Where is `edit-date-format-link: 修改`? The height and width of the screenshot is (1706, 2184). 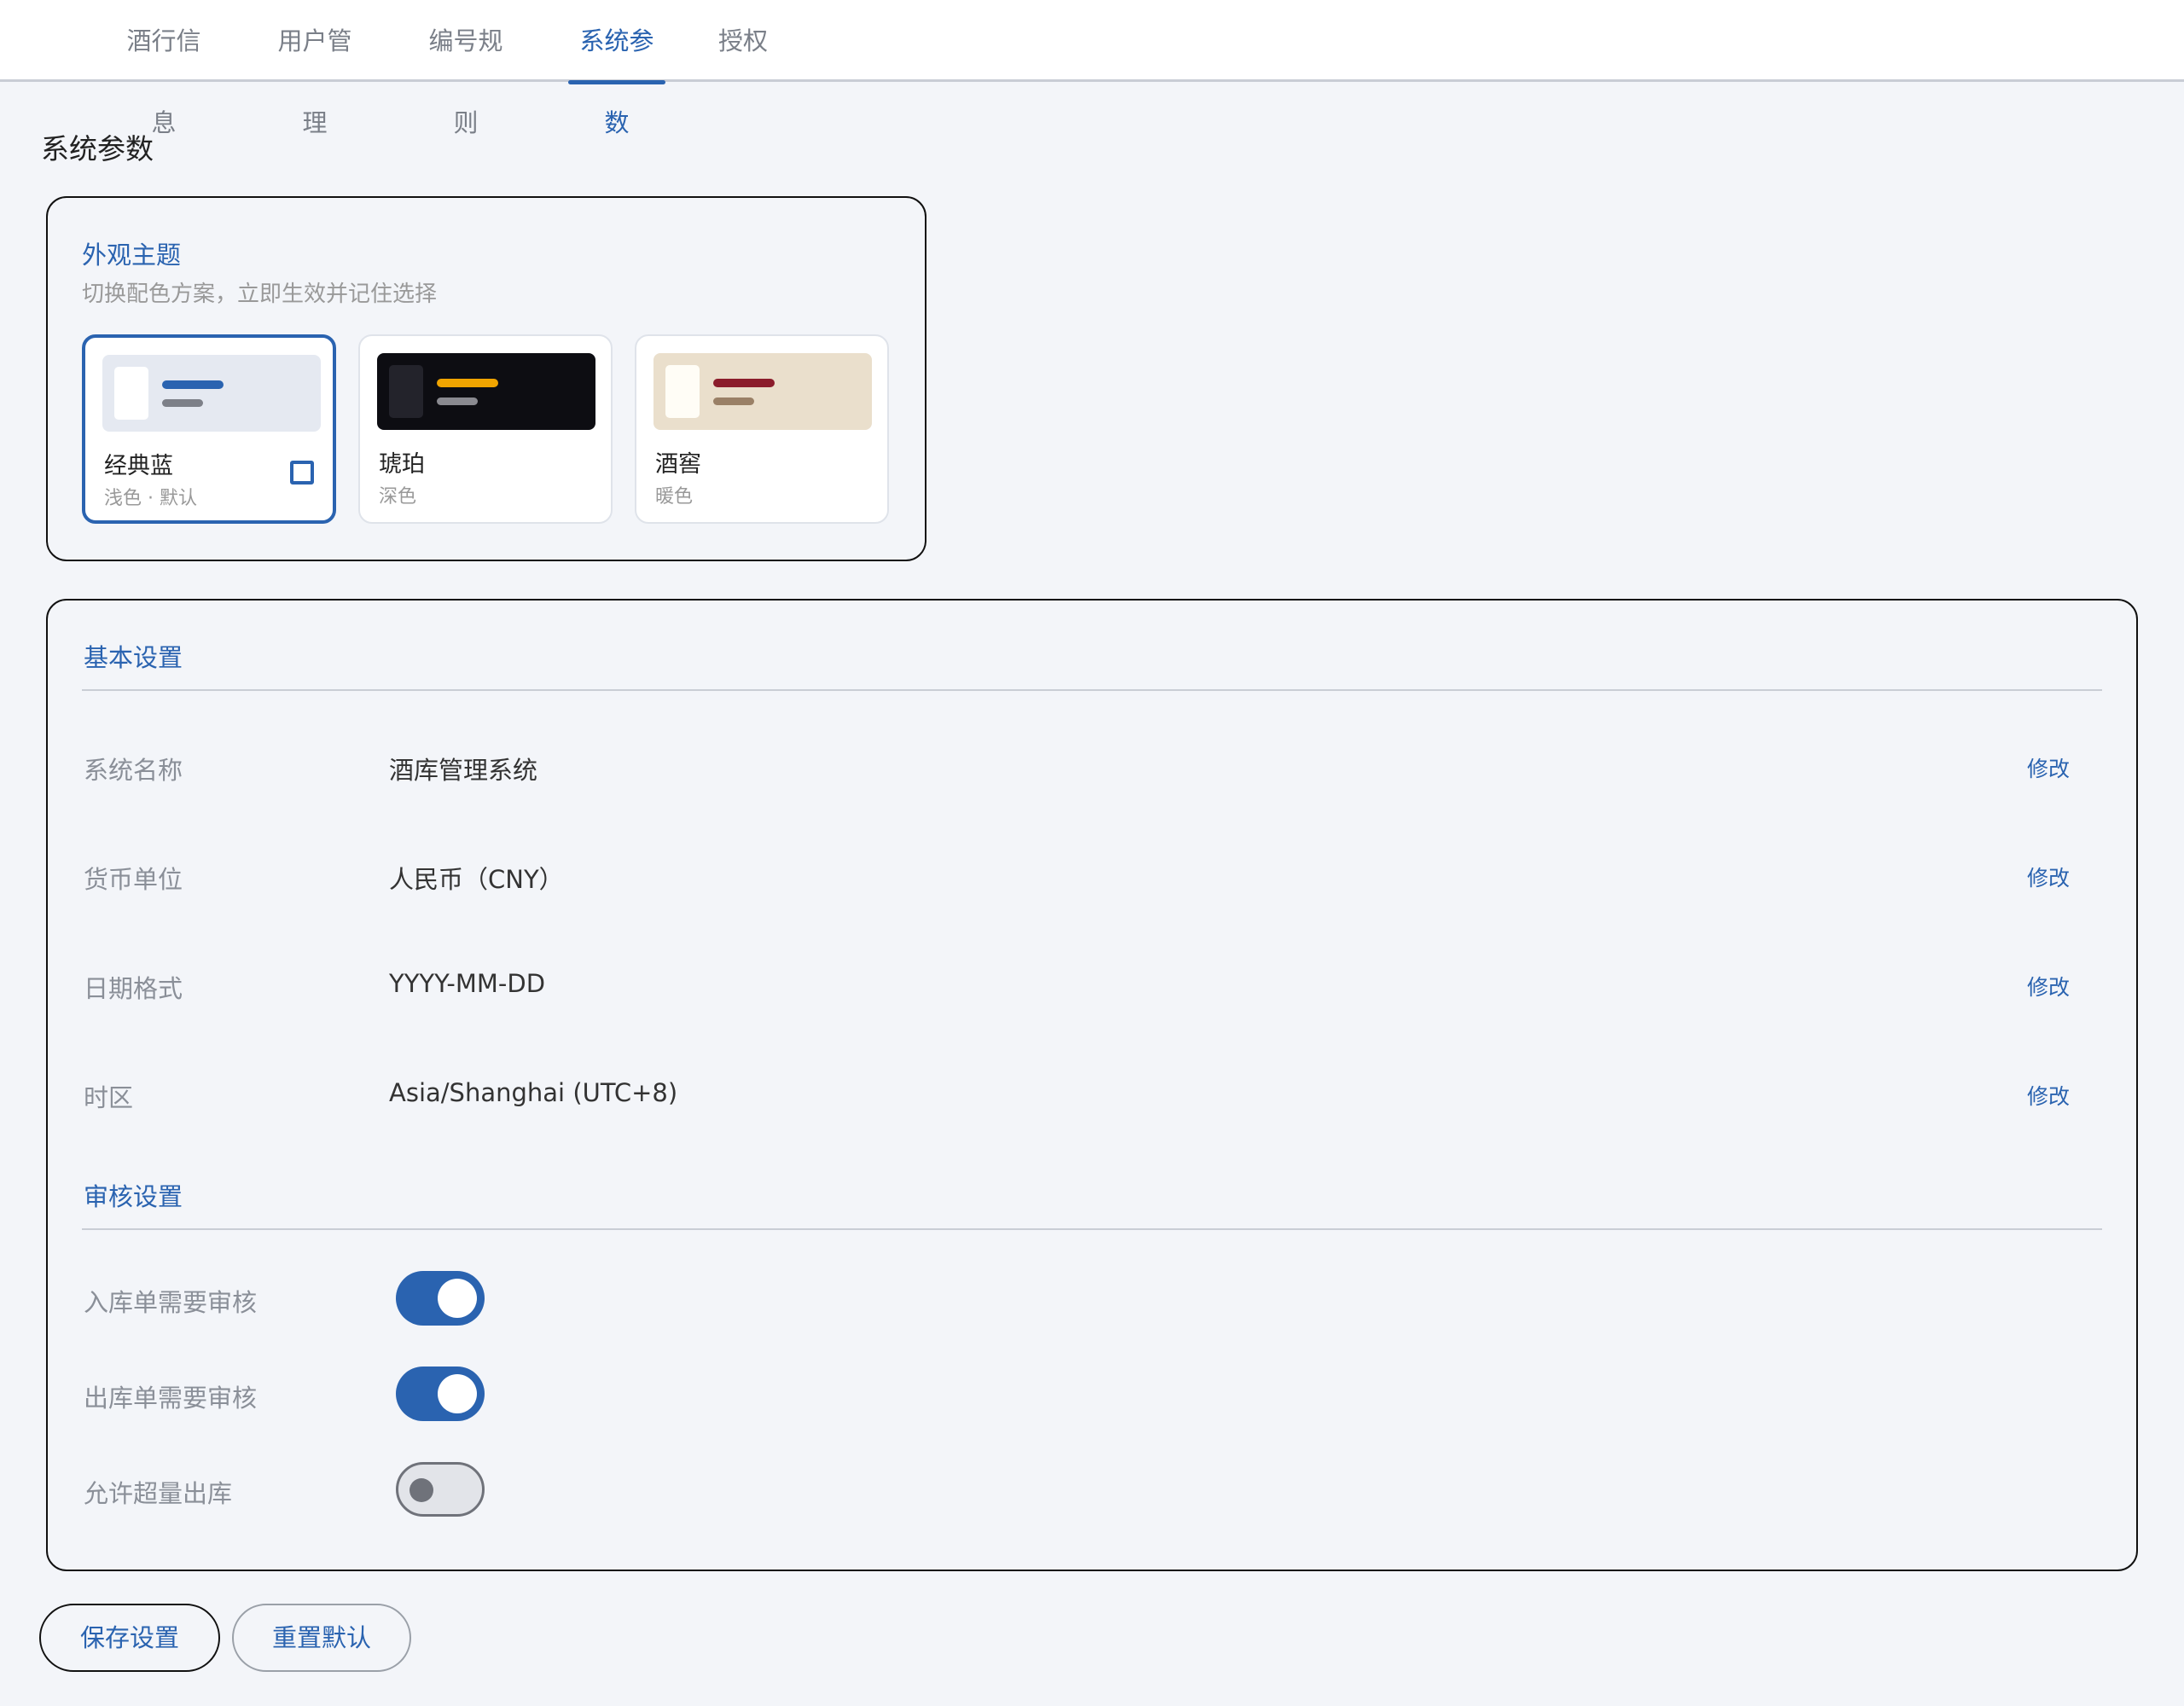 edit-date-format-link: 修改 is located at coordinates (2049, 986).